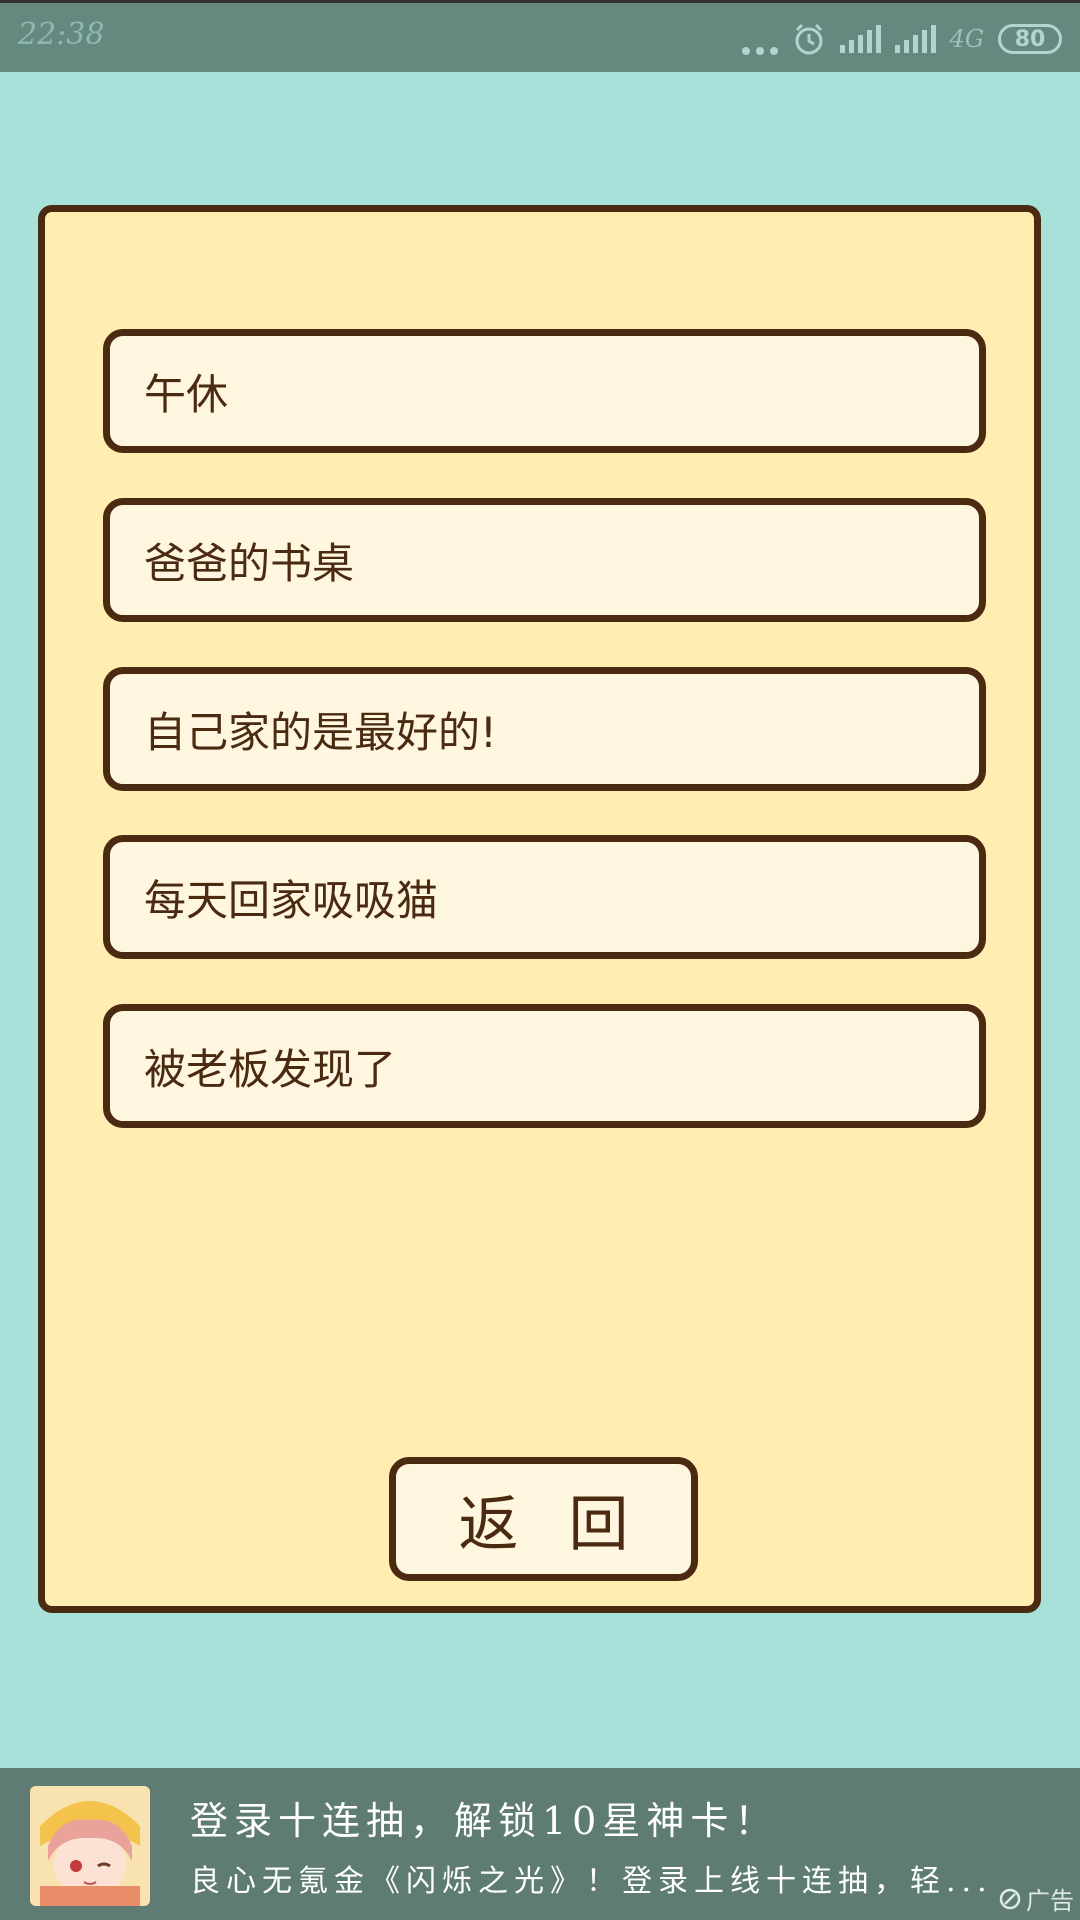  Describe the element at coordinates (543, 1519) in the screenshot. I see `back-button: 返回` at that location.